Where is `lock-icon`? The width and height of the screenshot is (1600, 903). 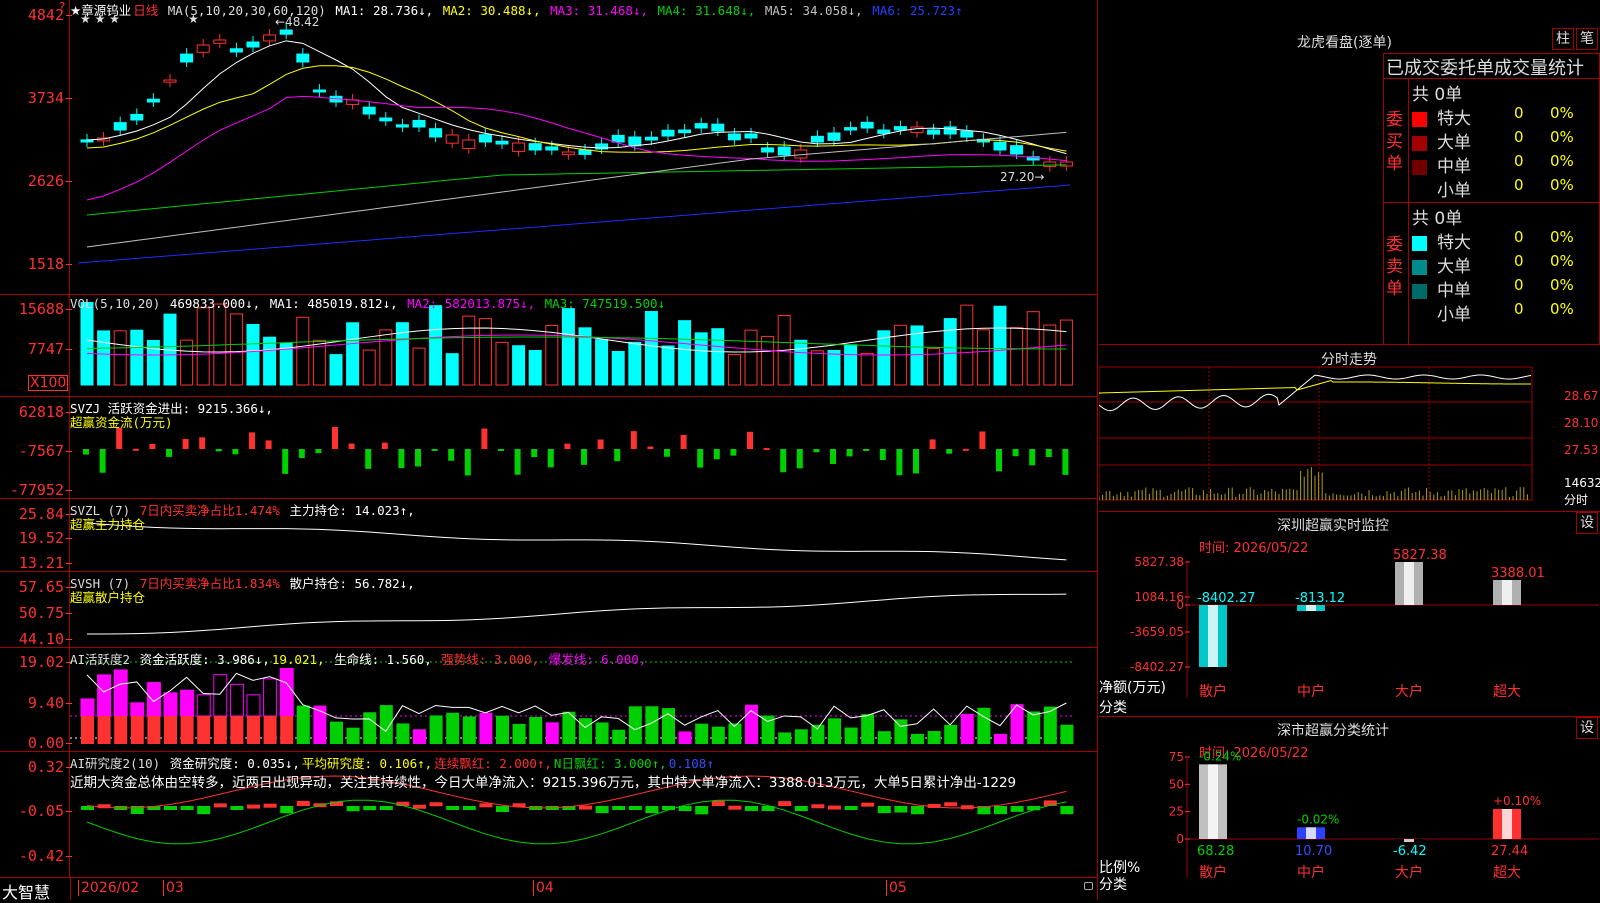
lock-icon is located at coordinates (1088, 886).